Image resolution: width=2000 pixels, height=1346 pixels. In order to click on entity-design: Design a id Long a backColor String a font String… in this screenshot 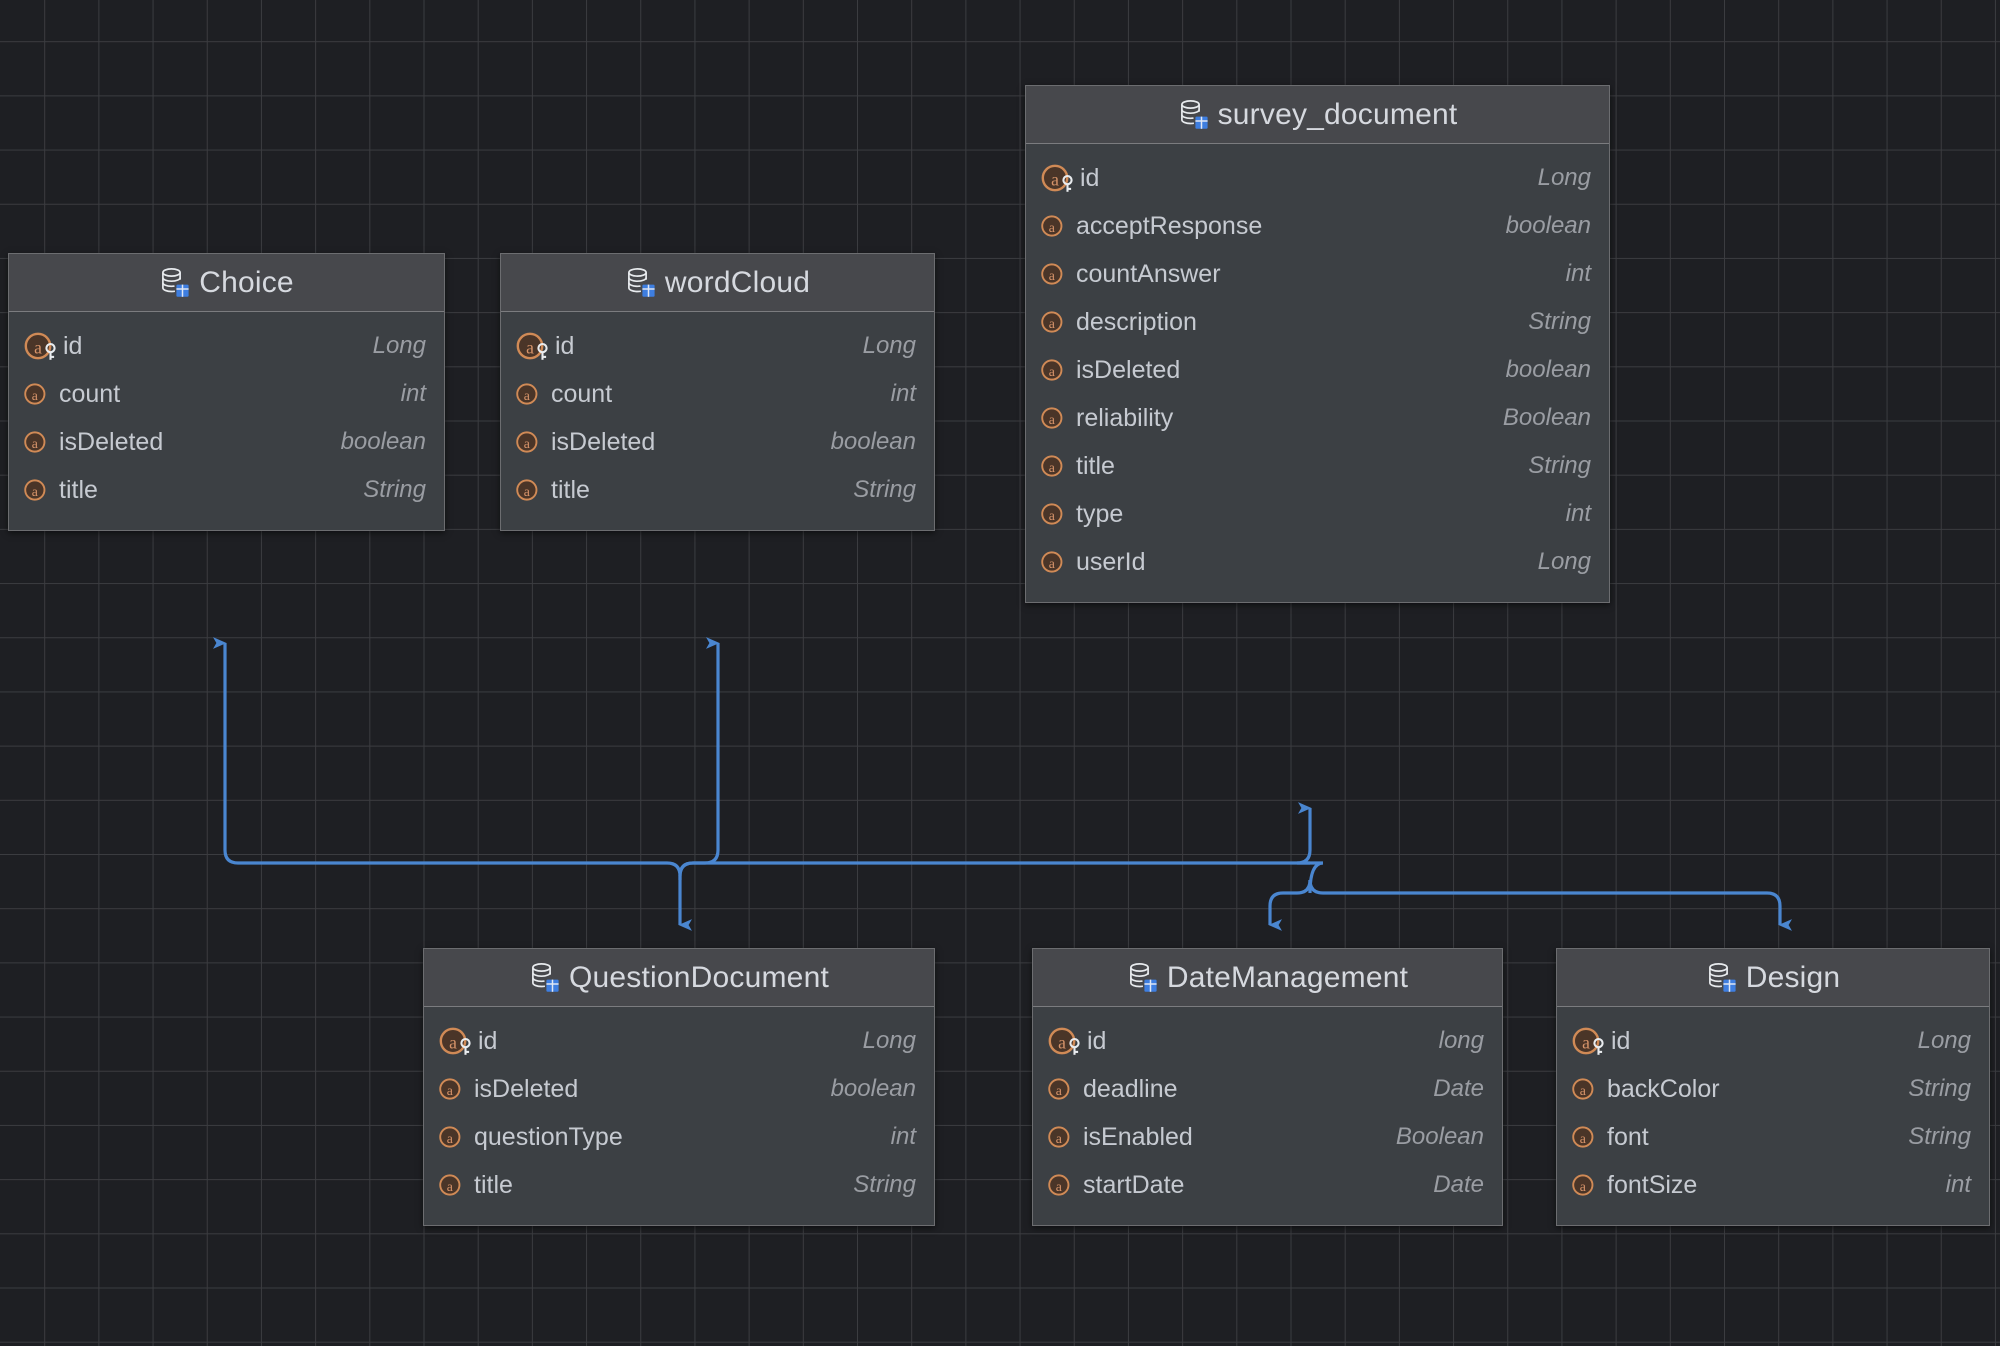, I will do `click(1773, 1087)`.